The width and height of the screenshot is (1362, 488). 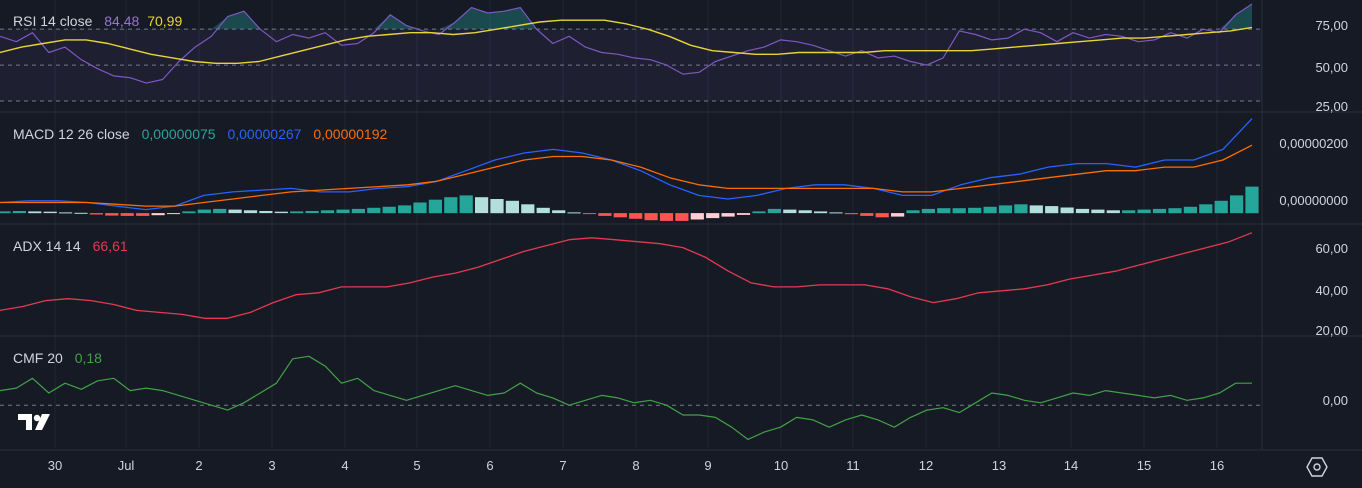 What do you see at coordinates (178, 134) in the screenshot?
I see `macd-hist-value: 0,00000075` at bounding box center [178, 134].